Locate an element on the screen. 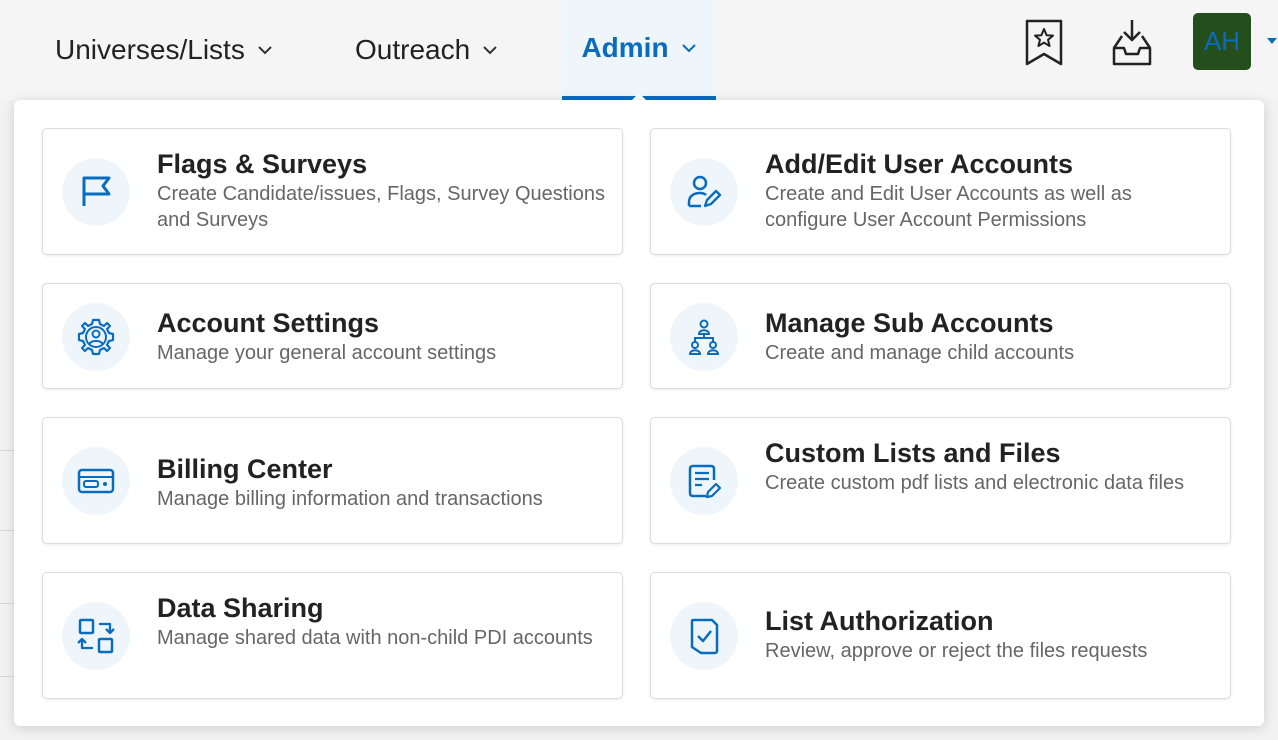  card-description: Create and manage child accounts is located at coordinates (920, 353).